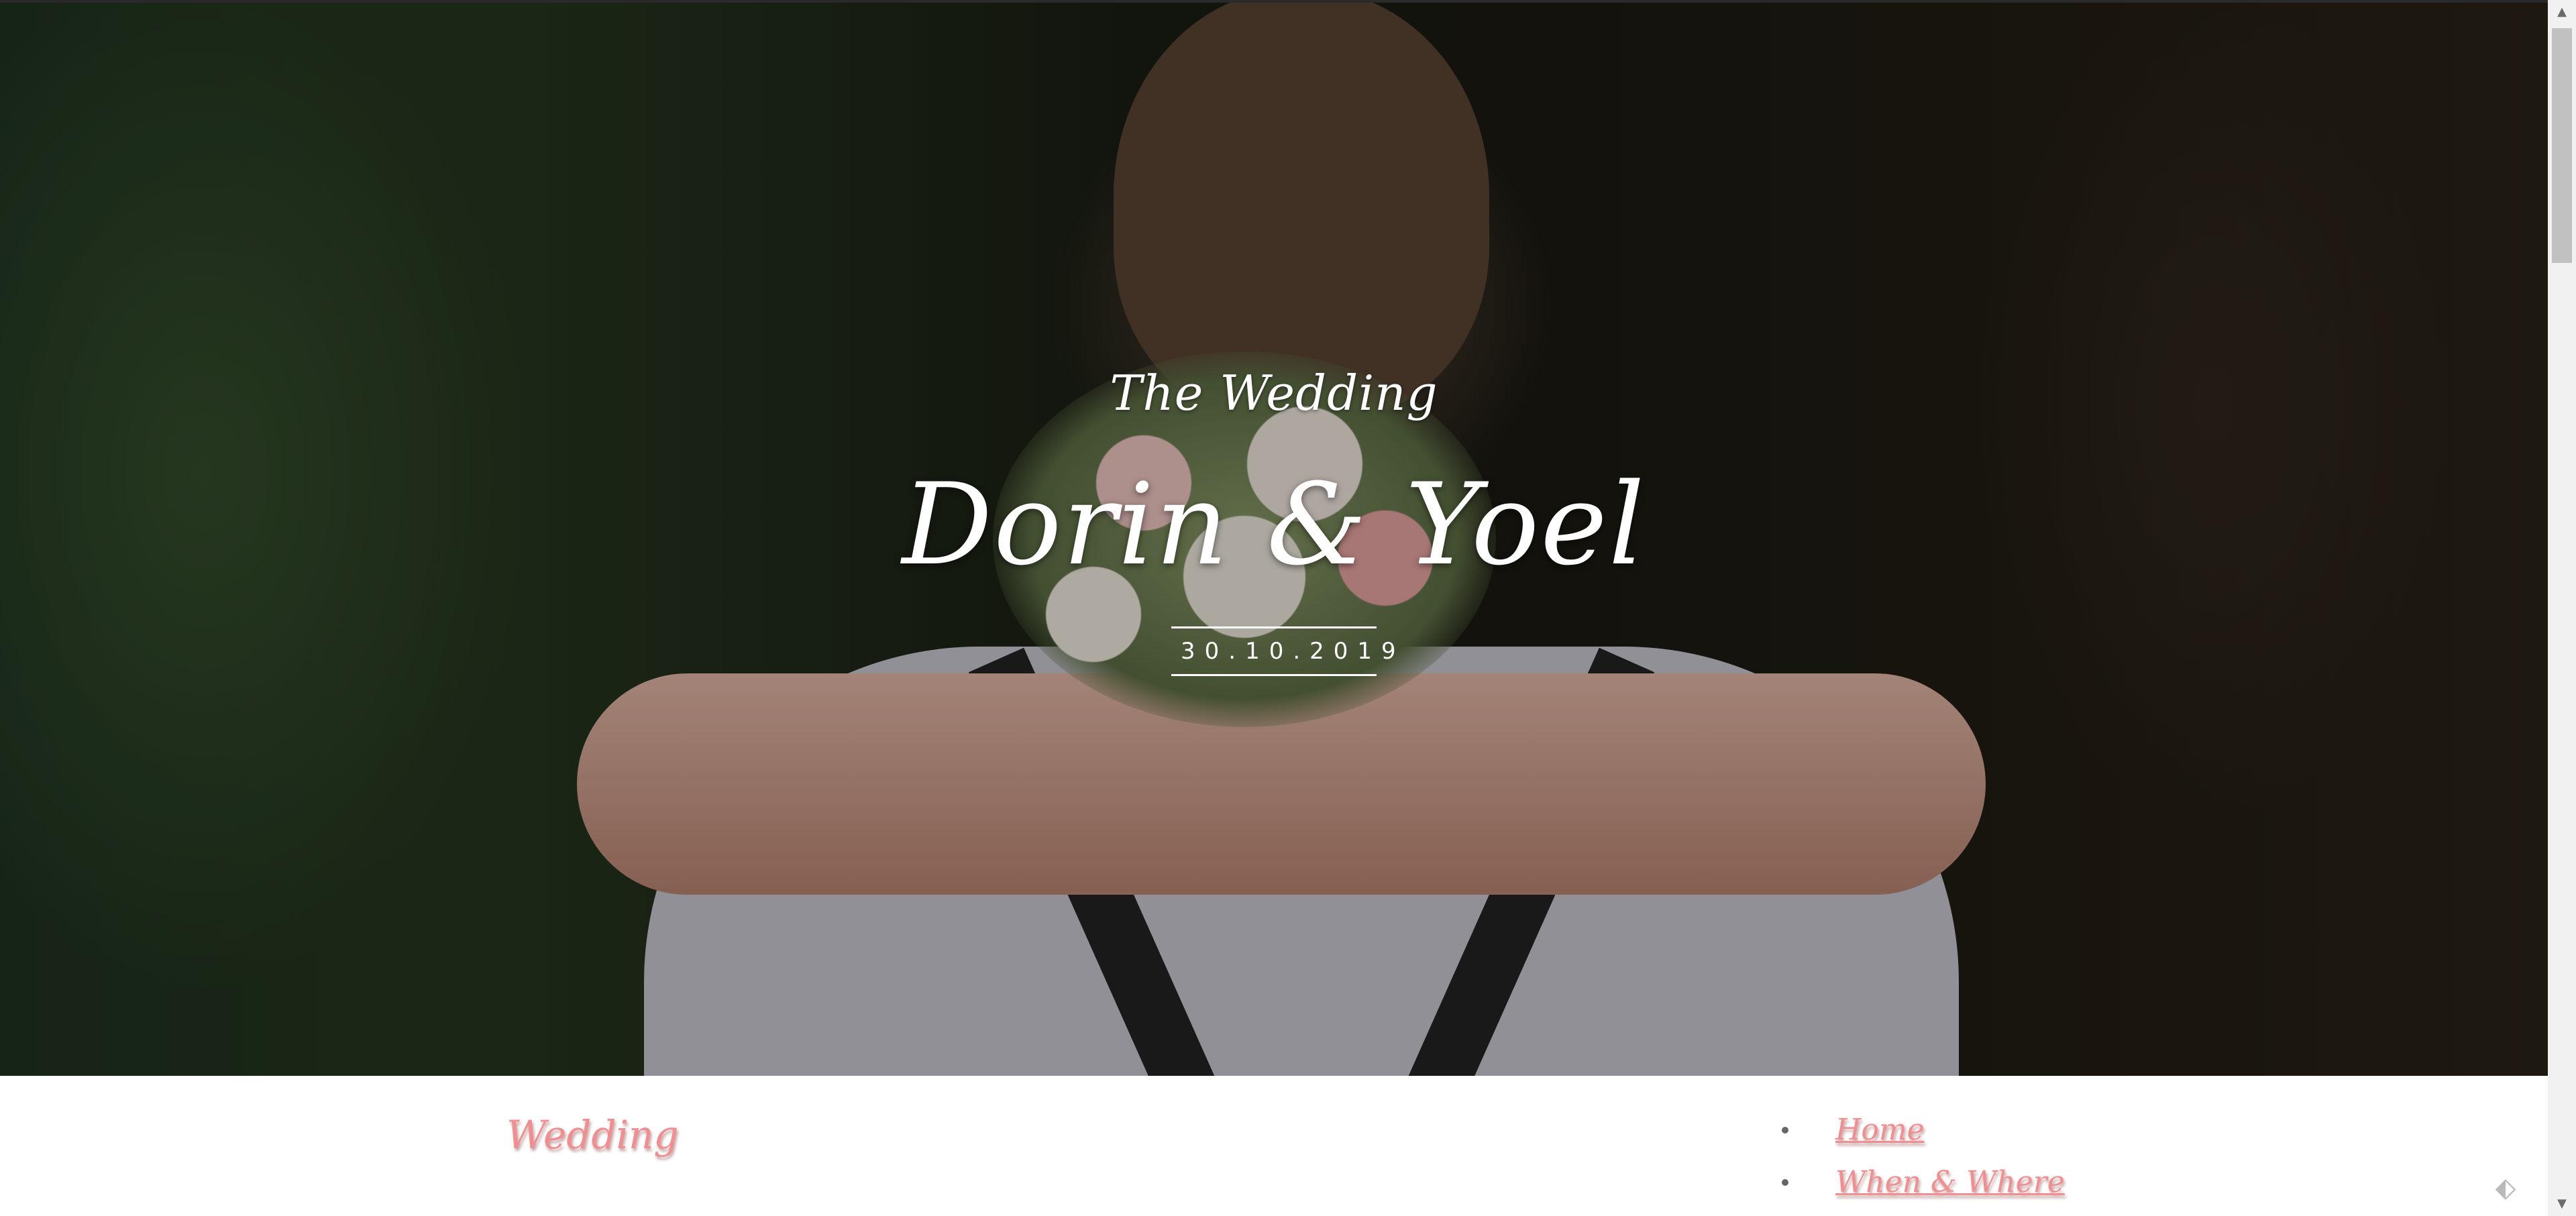 This screenshot has width=2576, height=1216. Describe the element at coordinates (1274, 393) in the screenshot. I see `hero-subtitle: The Wedding` at that location.